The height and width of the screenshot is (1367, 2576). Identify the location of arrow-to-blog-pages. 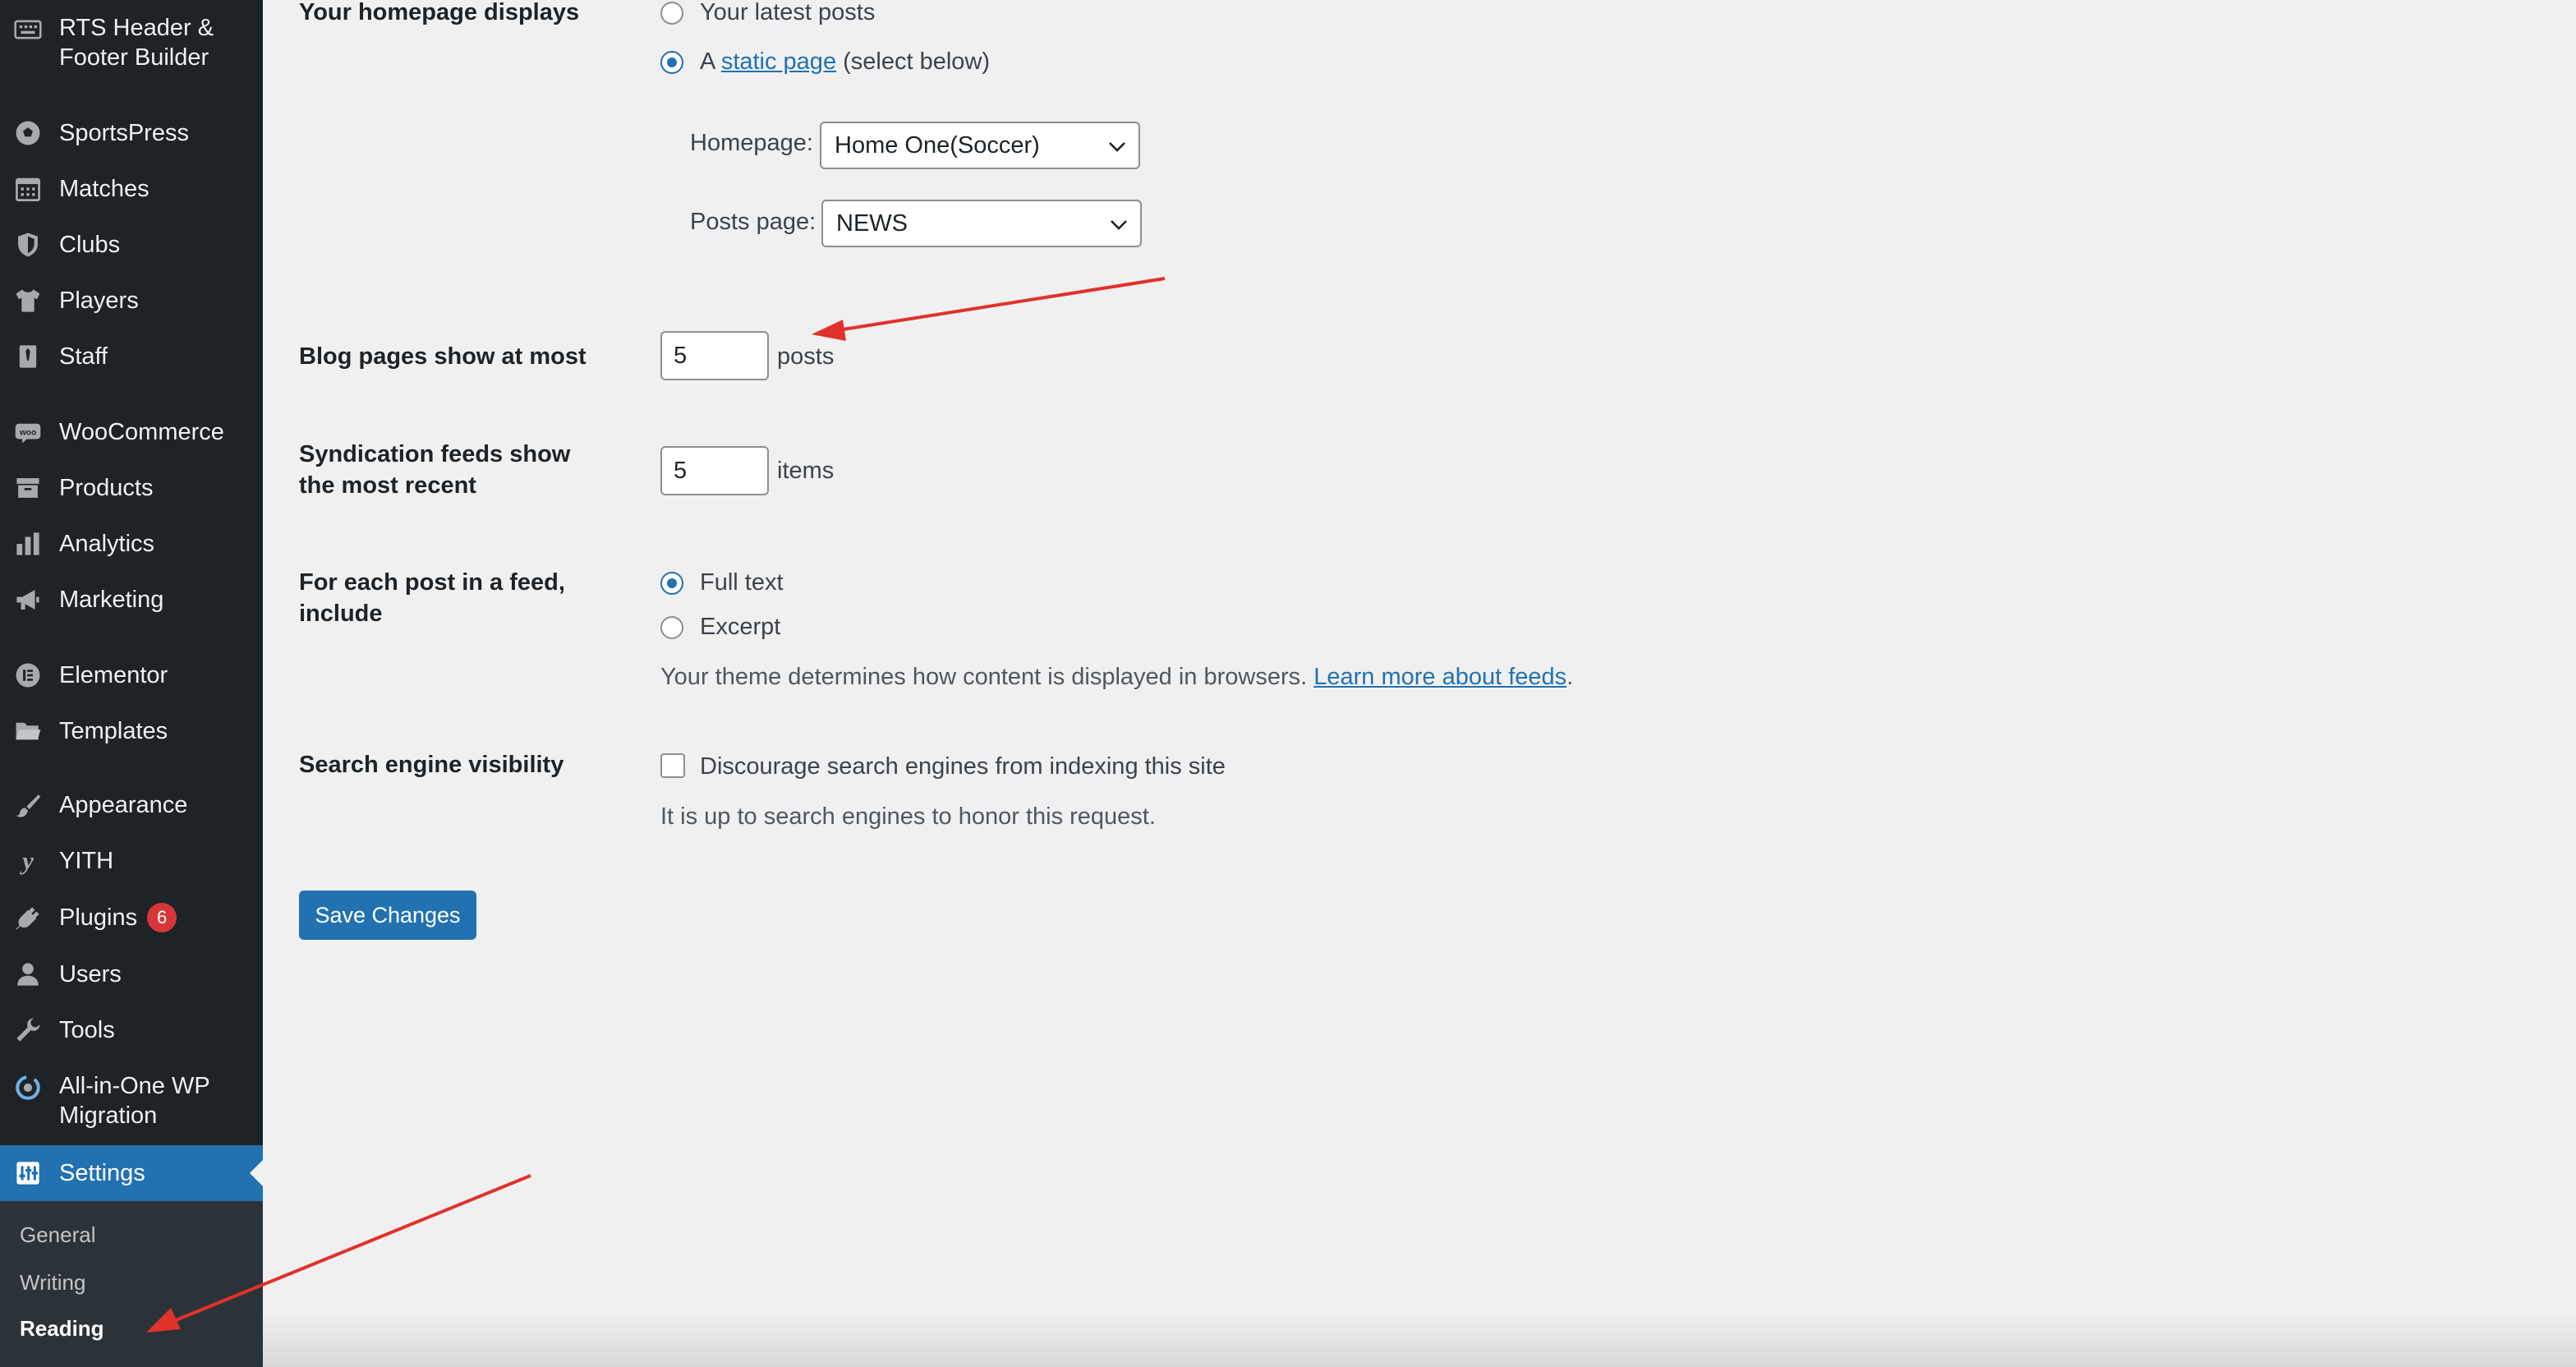
(989, 309).